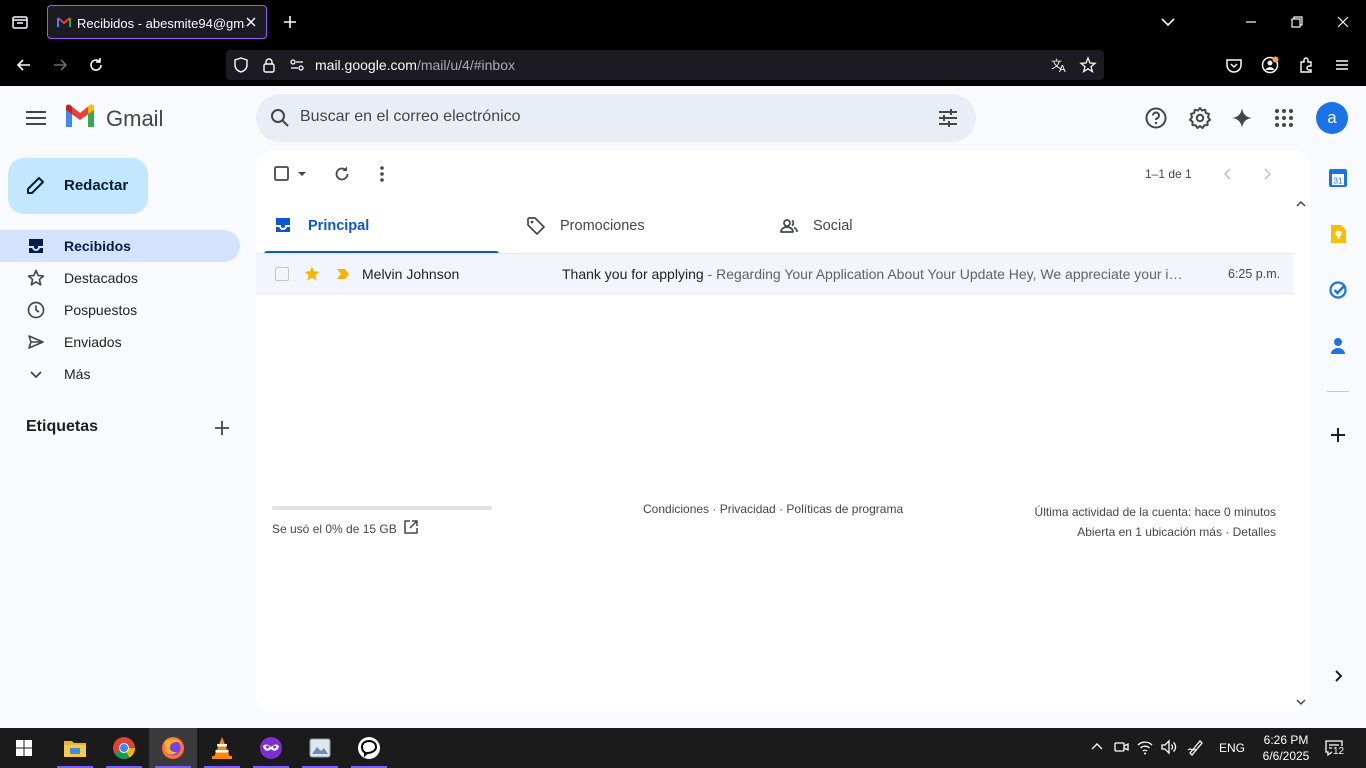  Describe the element at coordinates (312, 274) in the screenshot. I see `star-filled-icon` at that location.